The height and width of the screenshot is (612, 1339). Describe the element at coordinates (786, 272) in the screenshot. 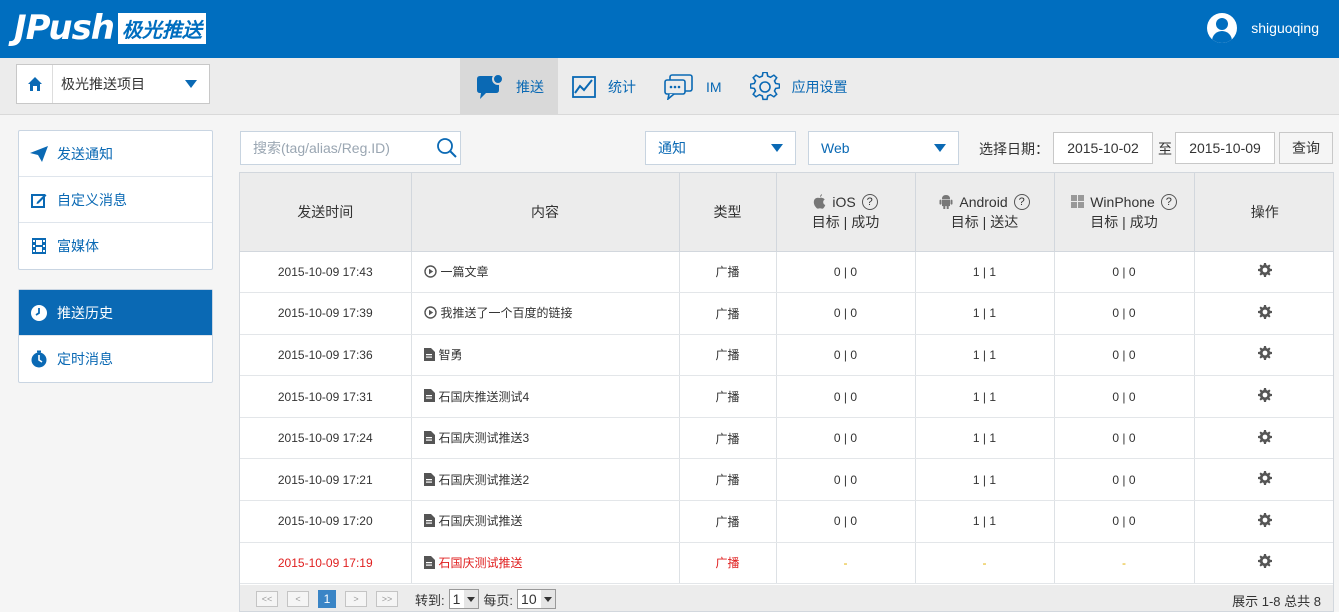

I see `table-row: 2015-10-09 17:43 一篇文章 广播 0 | 01 | 10 | 0` at that location.